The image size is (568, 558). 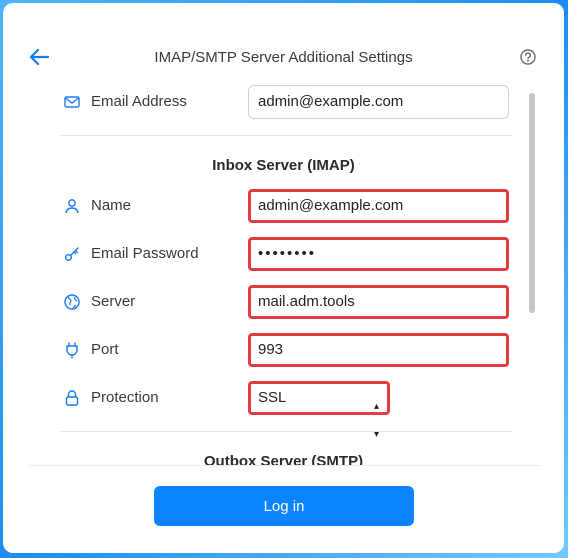 I want to click on inbox-password-row: Email Password ••••••••, so click(x=286, y=254).